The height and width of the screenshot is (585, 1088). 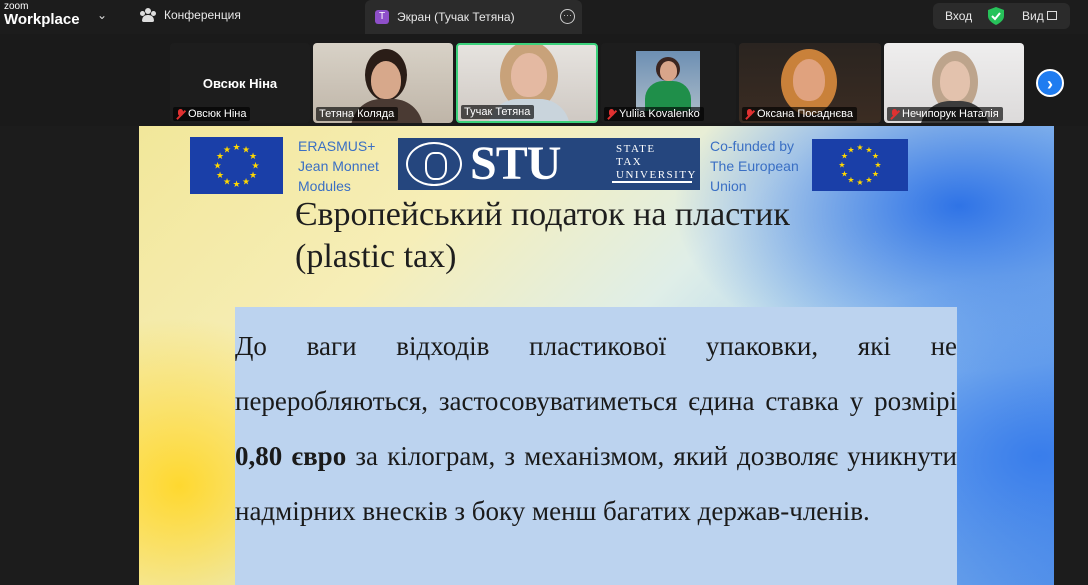 I want to click on participant-name-tag: Тетяна Коляда, so click(x=357, y=114).